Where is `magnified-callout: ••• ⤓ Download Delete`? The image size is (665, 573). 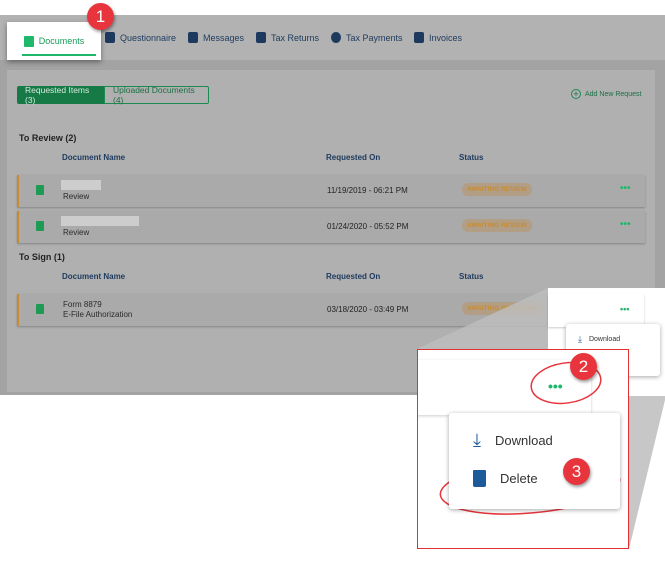 magnified-callout: ••• ⤓ Download Delete is located at coordinates (523, 449).